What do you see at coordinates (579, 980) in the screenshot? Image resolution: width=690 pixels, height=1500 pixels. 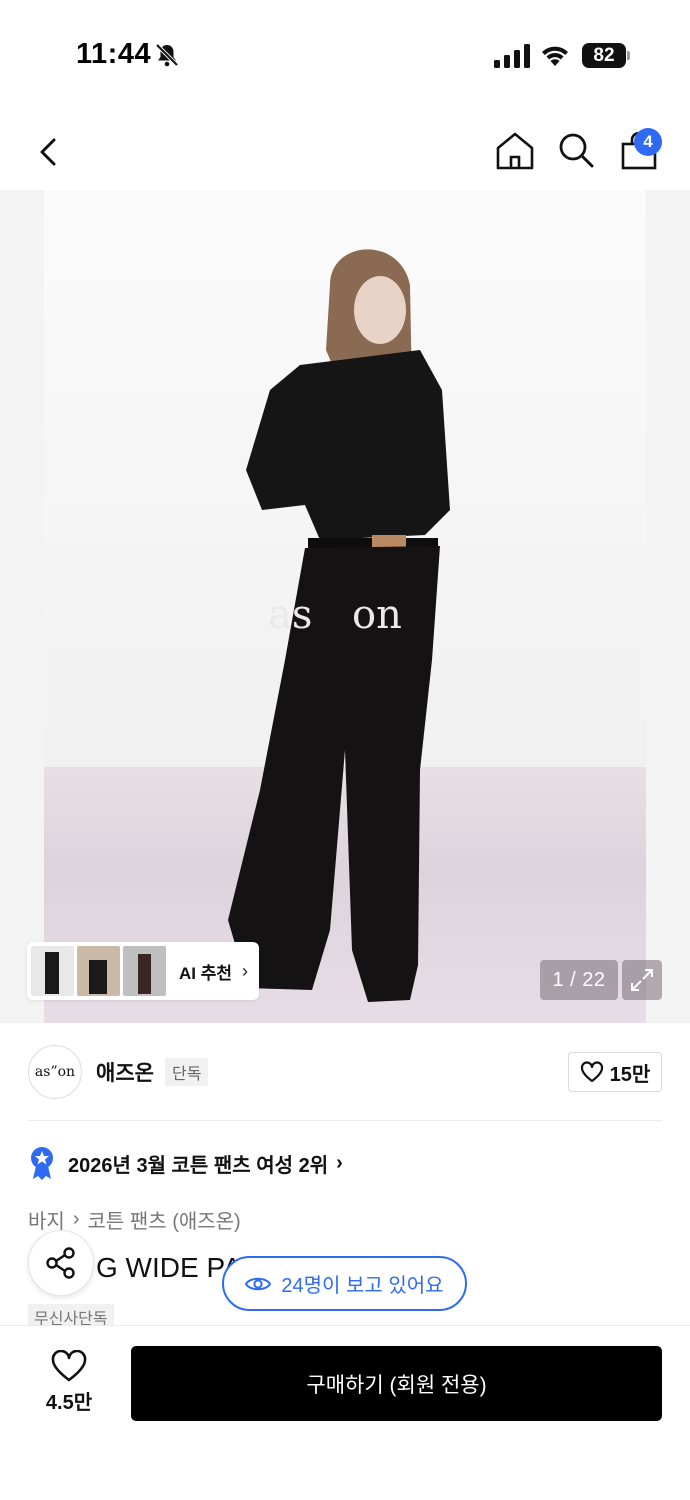 I see `image-page-counter: 1 / 22` at bounding box center [579, 980].